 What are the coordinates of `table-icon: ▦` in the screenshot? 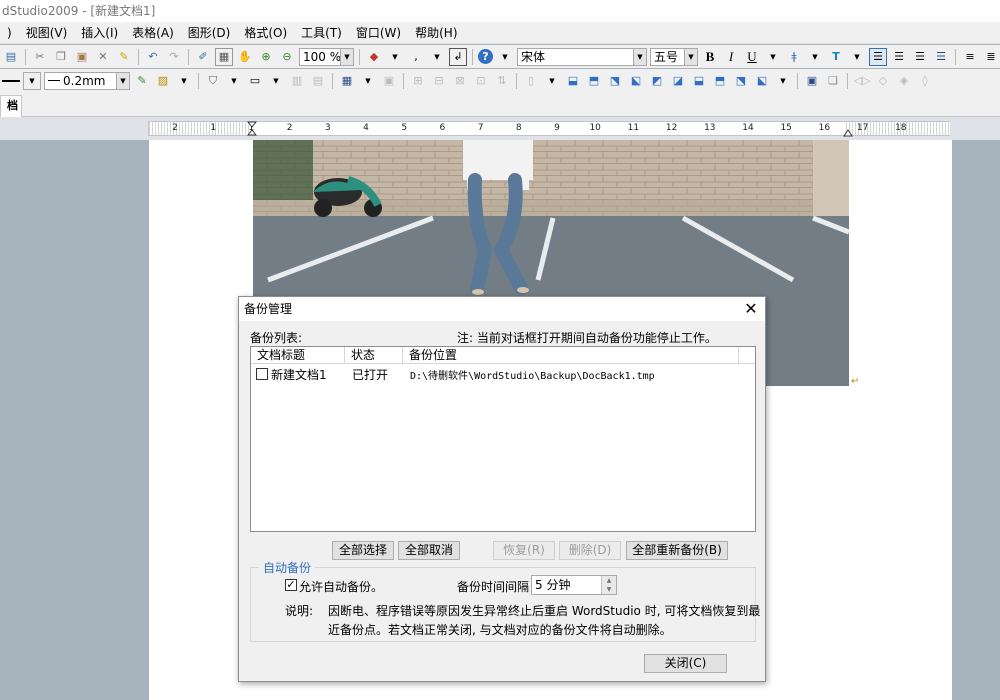 It's located at (347, 81).